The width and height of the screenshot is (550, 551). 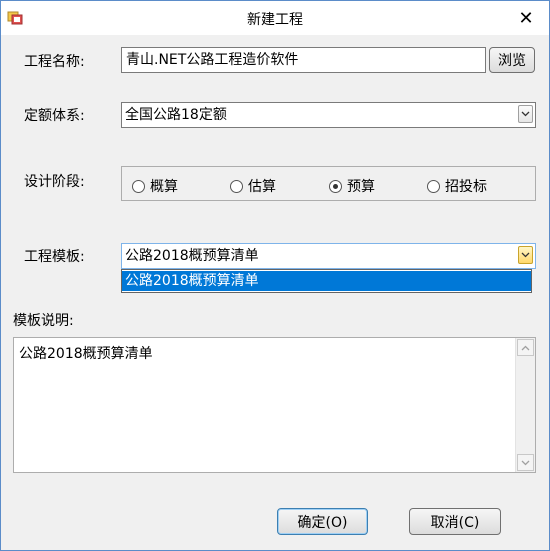 I want to click on title-bar: 新建工程 ✕, so click(x=275, y=18).